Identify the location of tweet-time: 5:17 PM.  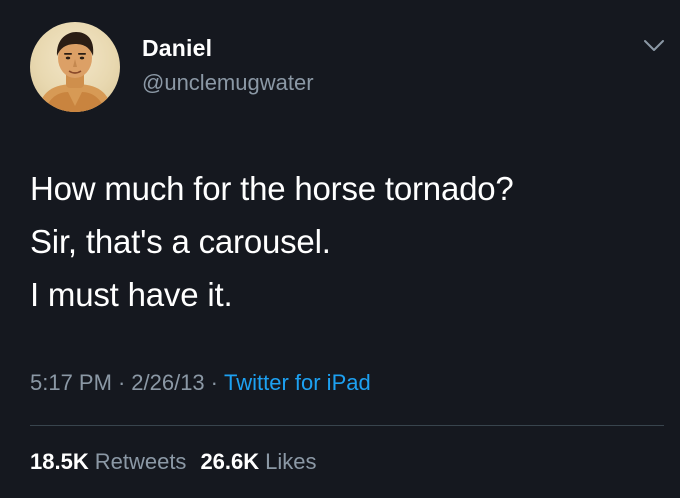
(71, 382).